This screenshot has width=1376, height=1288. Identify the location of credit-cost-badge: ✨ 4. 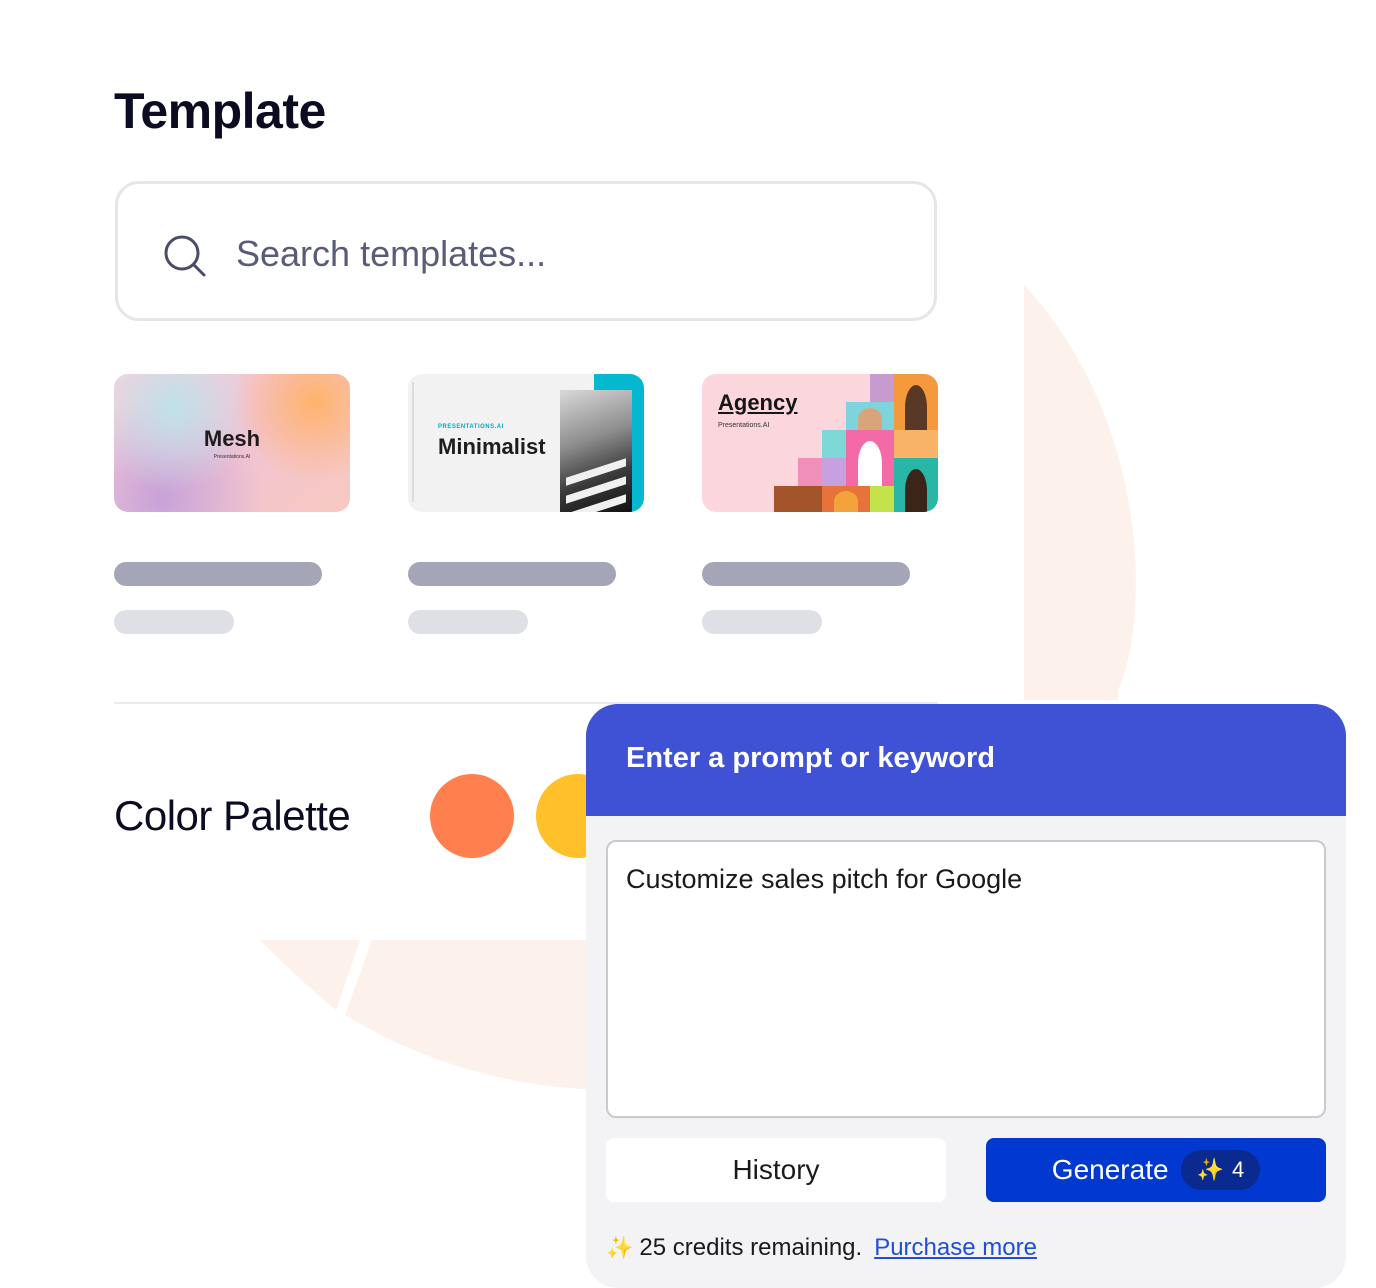
(1220, 1170).